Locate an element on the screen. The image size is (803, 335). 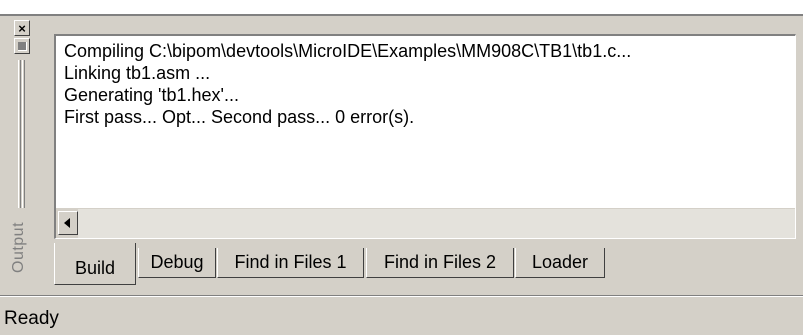
close-button: × is located at coordinates (22, 28).